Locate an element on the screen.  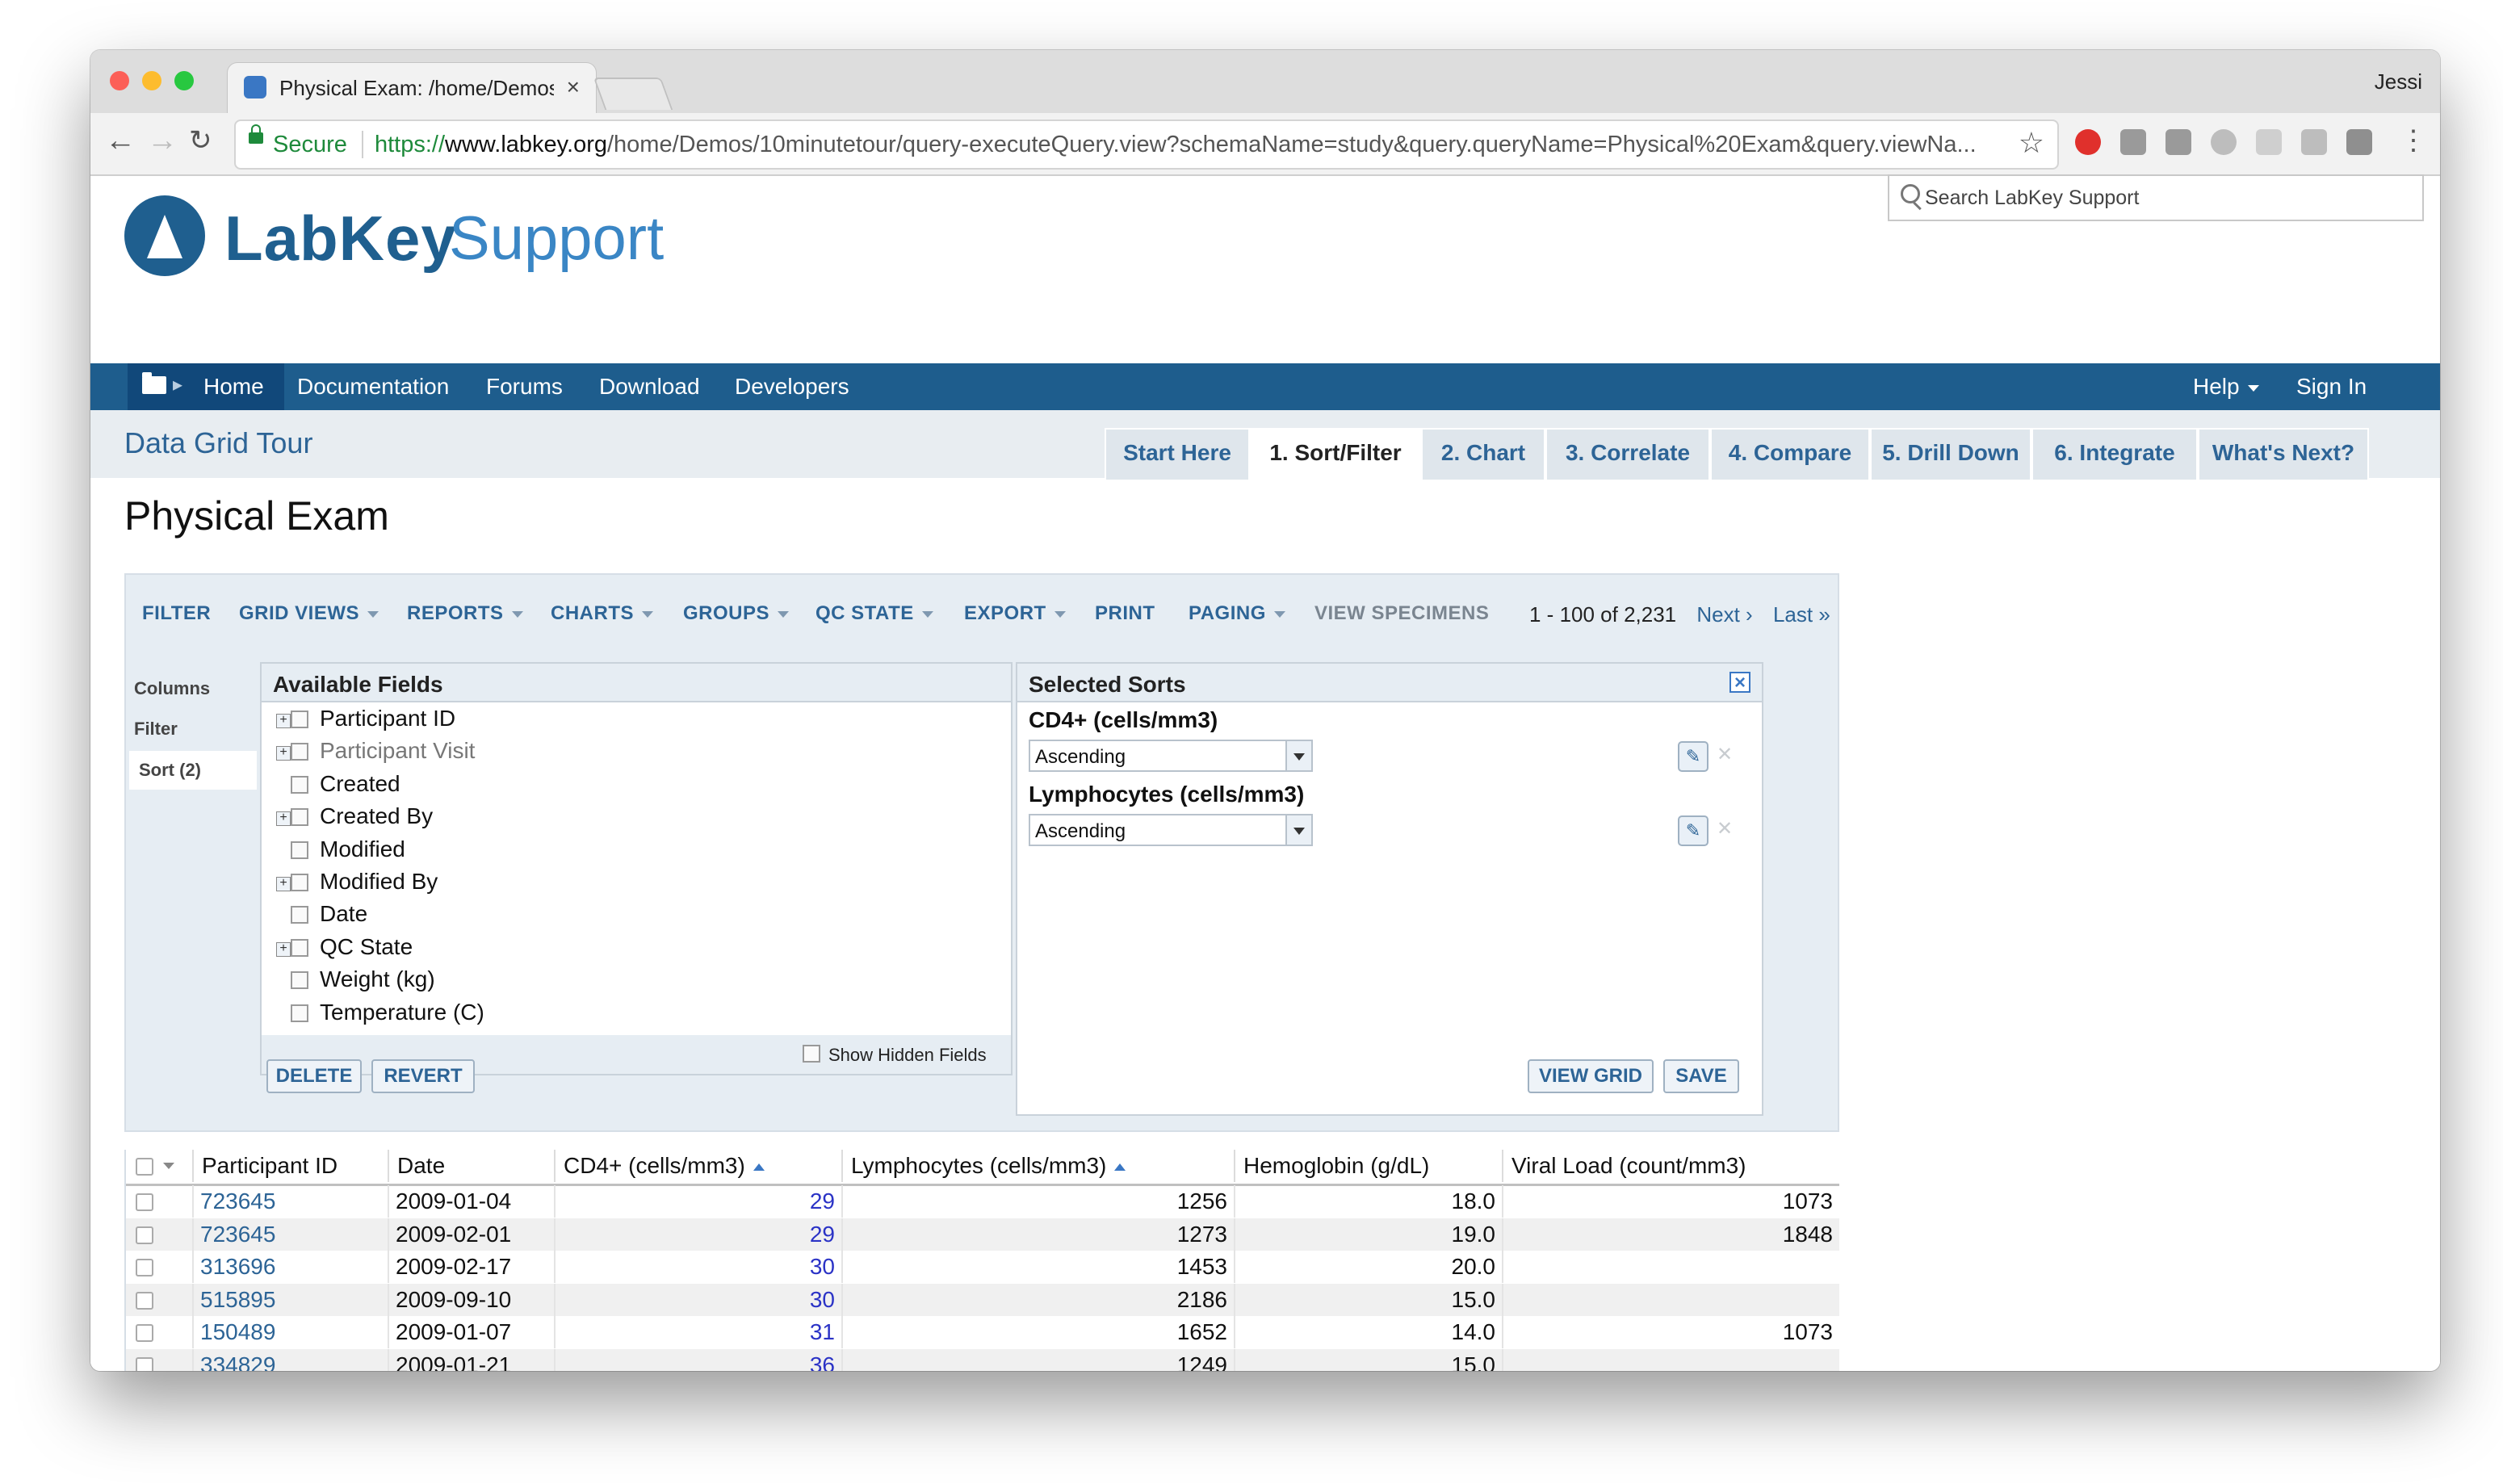
last-page-link: Last » is located at coordinates (1801, 614).